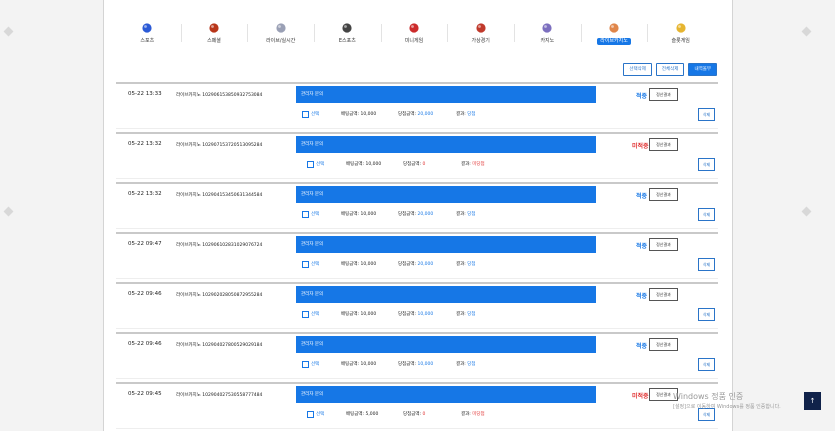  I want to click on bet-game-name: 라이브카지노 102902028050872955284, so click(219, 295).